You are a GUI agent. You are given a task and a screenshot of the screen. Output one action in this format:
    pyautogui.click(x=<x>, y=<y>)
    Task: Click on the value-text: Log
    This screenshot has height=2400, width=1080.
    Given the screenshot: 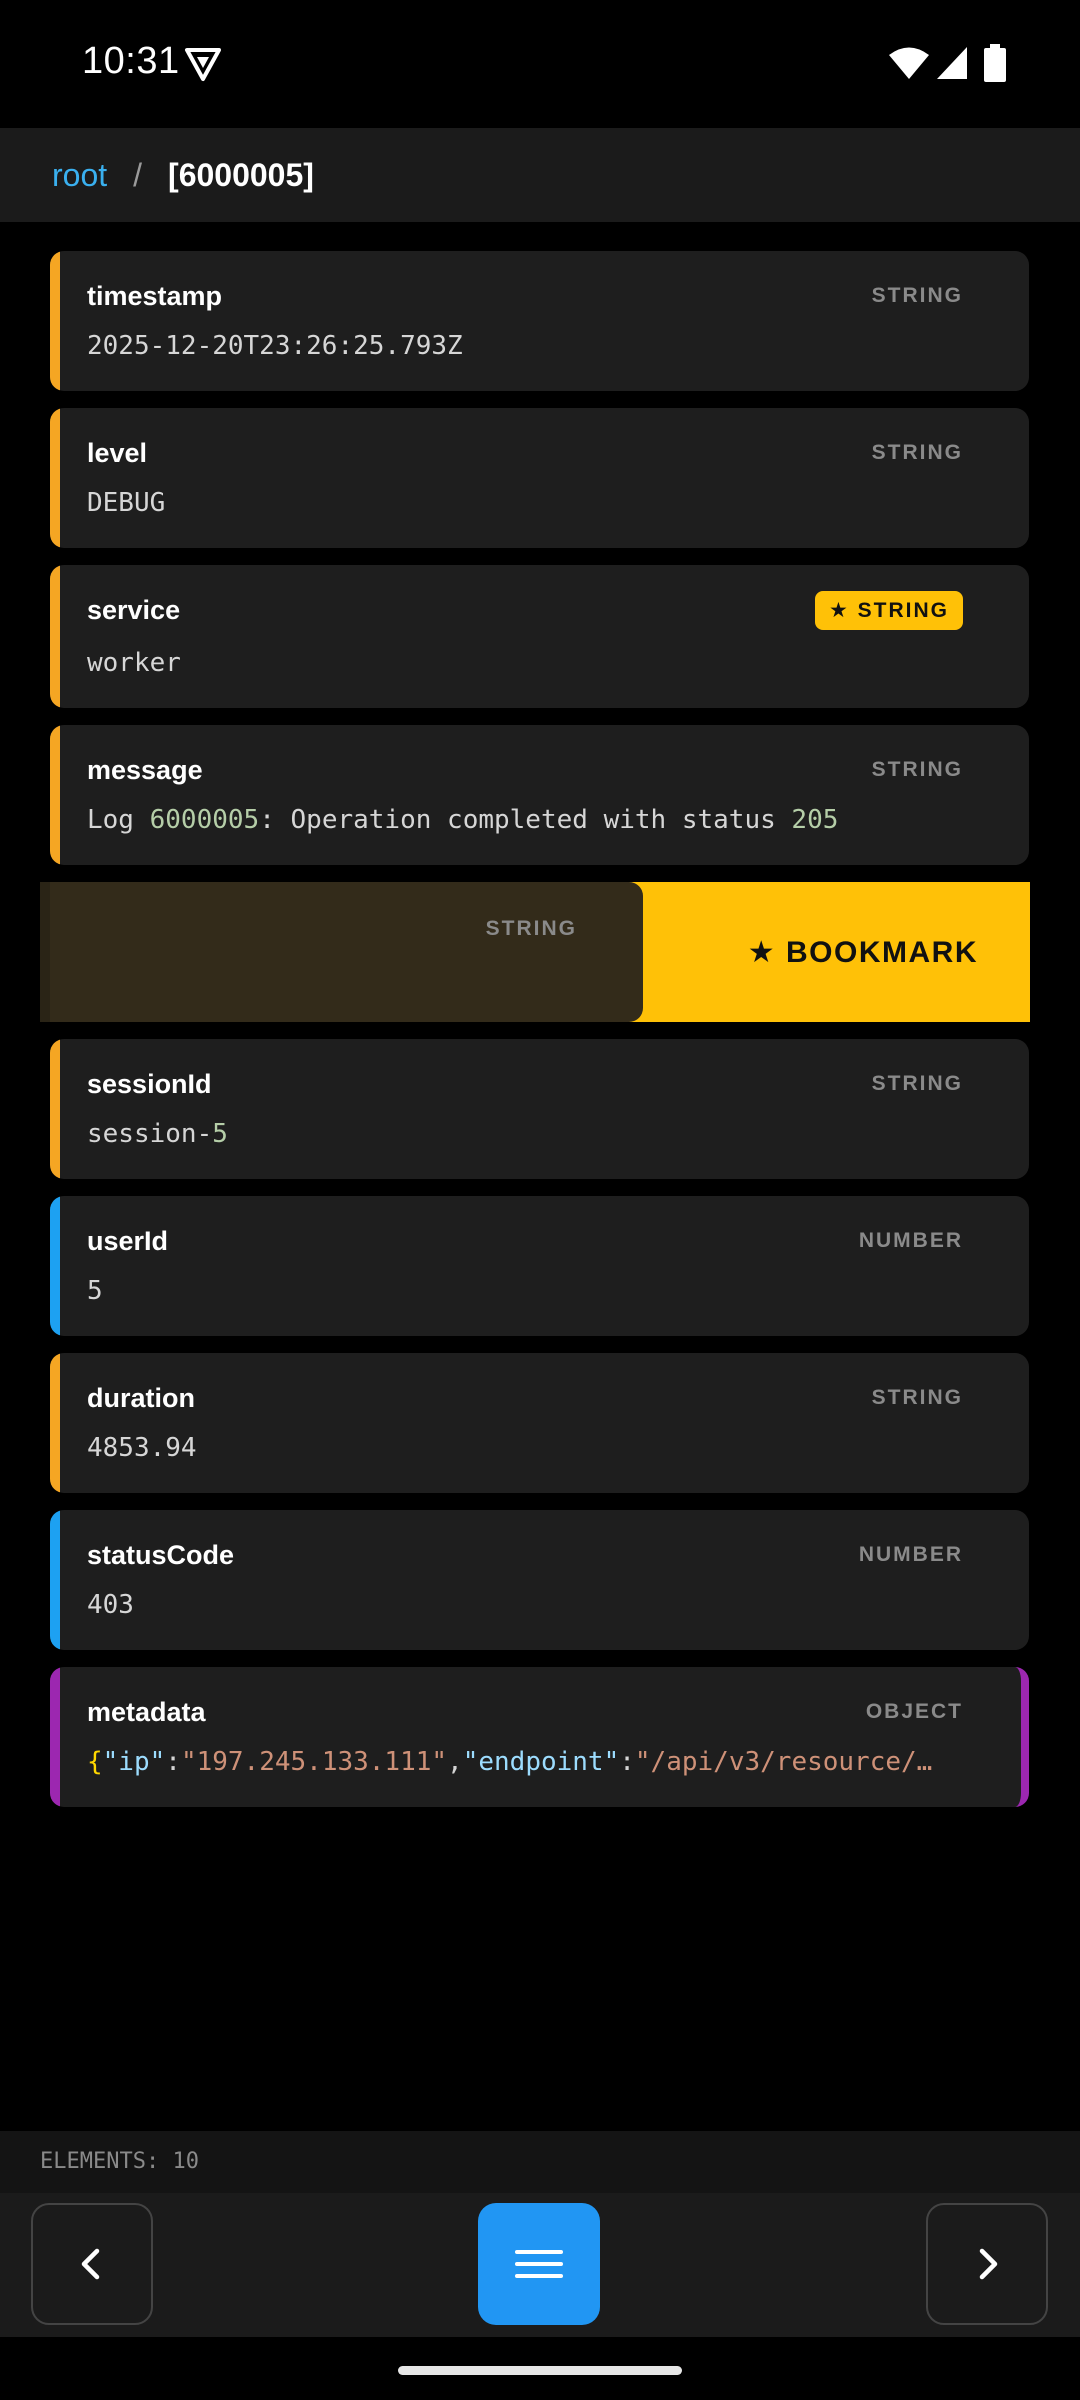 What is the action you would take?
    pyautogui.click(x=118, y=820)
    